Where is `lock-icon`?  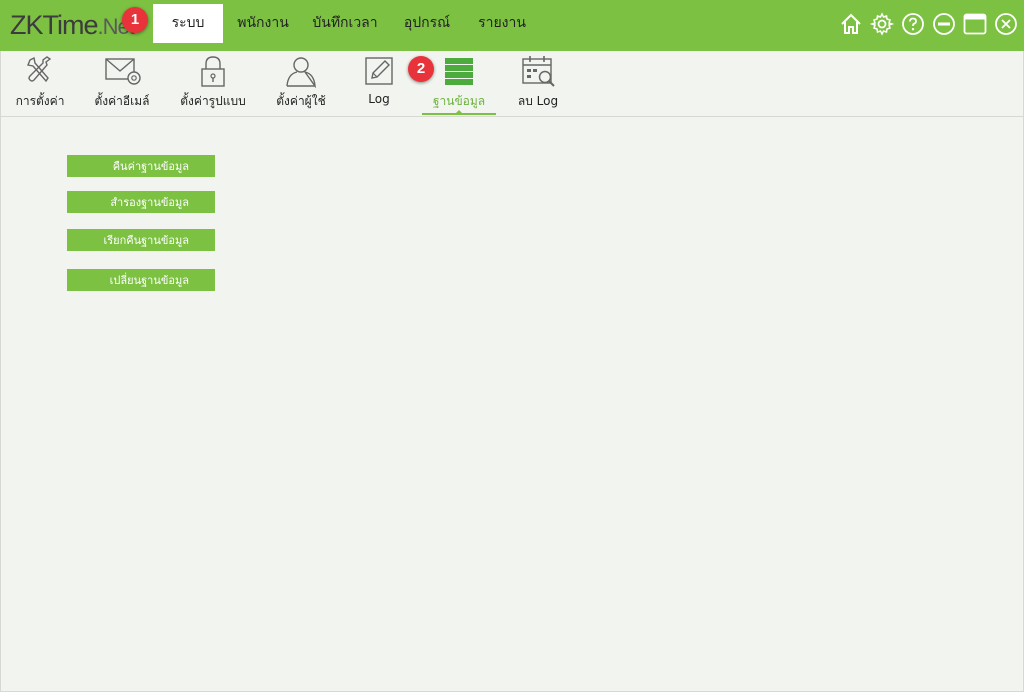
lock-icon is located at coordinates (213, 71).